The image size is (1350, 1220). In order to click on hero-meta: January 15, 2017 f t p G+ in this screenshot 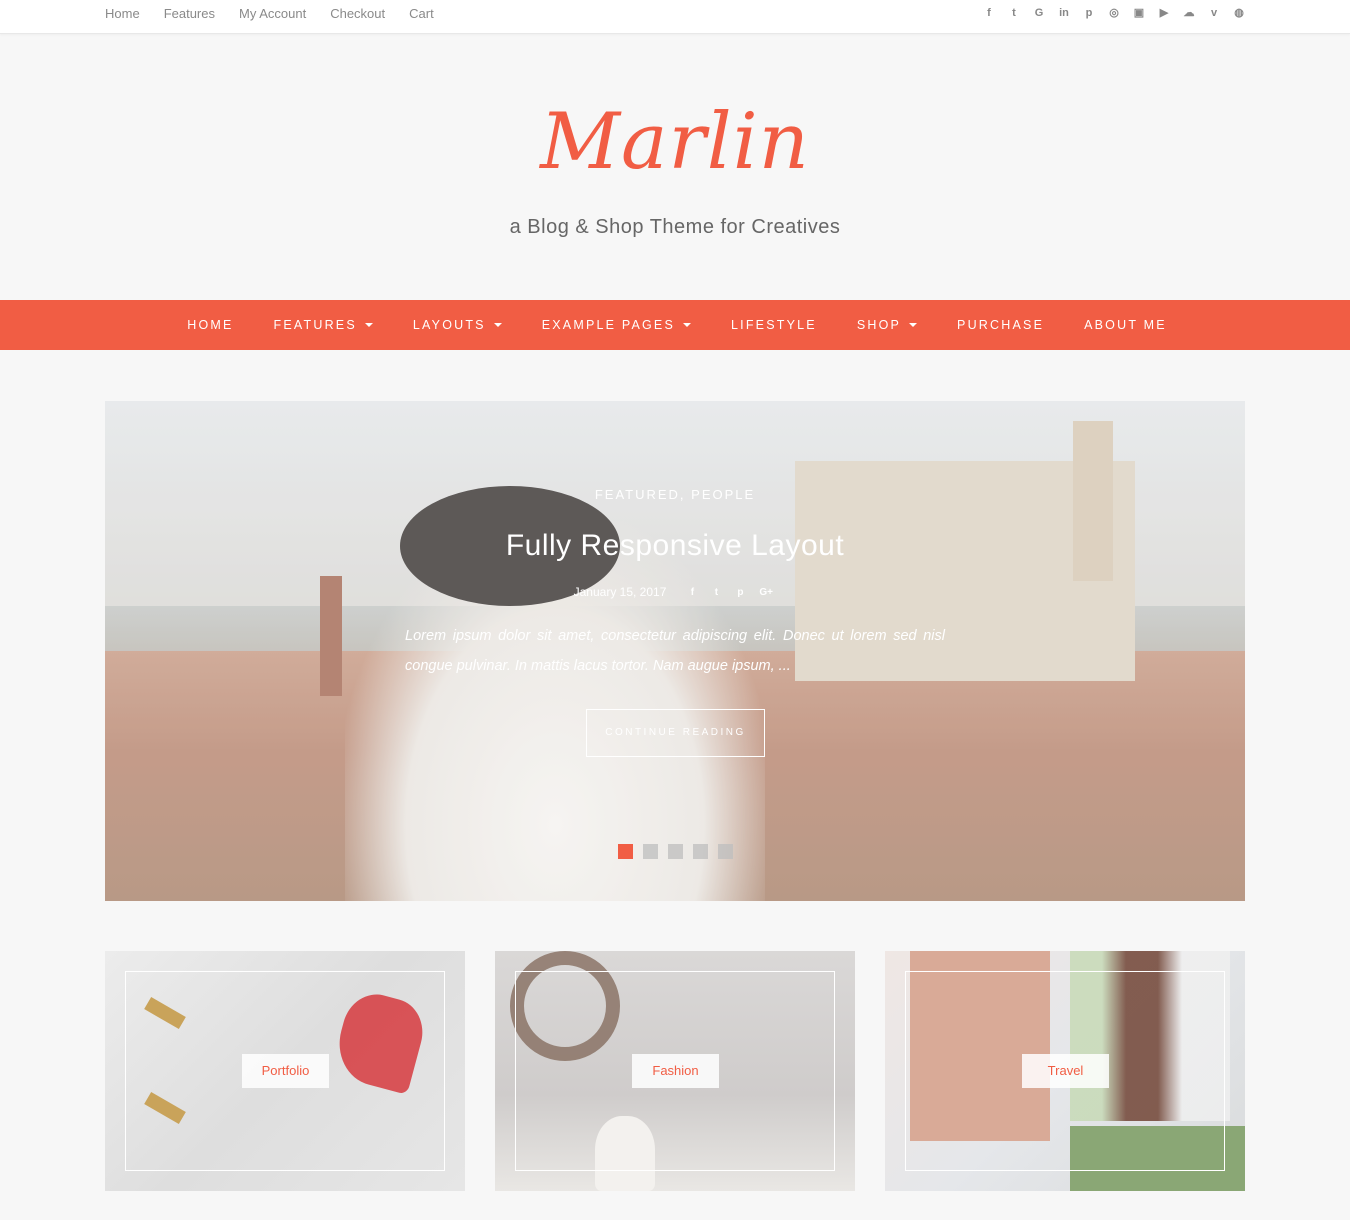, I will do `click(675, 592)`.